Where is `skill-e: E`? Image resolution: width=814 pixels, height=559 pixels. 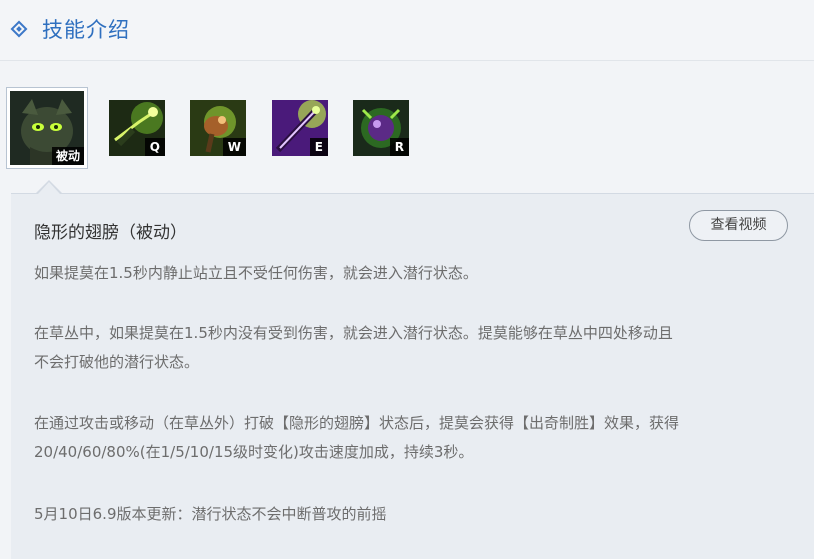
skill-e: E is located at coordinates (300, 128).